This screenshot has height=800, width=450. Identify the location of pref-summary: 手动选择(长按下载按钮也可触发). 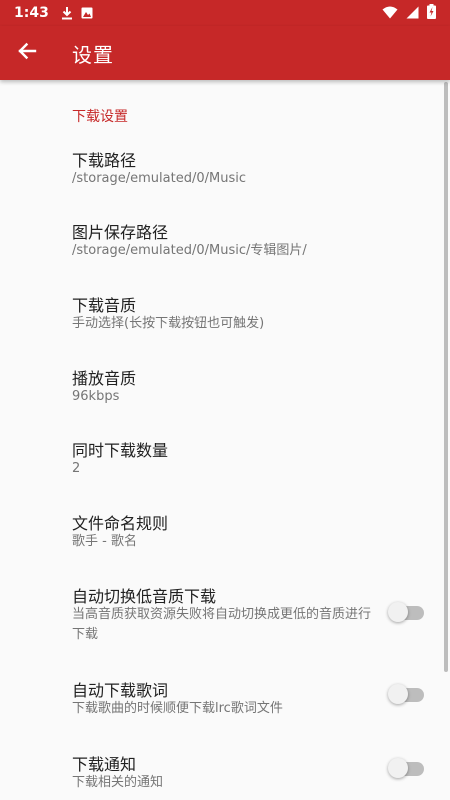
(168, 323).